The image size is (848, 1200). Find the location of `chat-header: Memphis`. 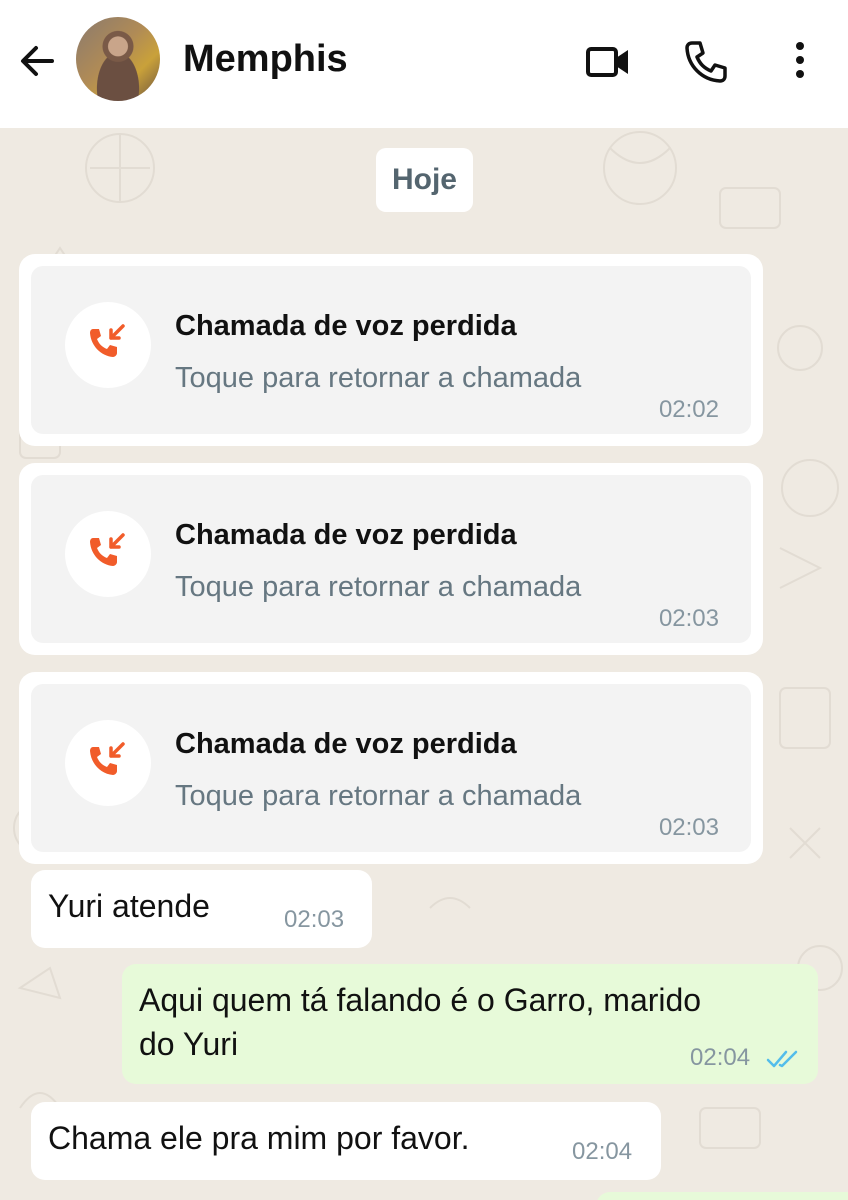

chat-header: Memphis is located at coordinates (424, 64).